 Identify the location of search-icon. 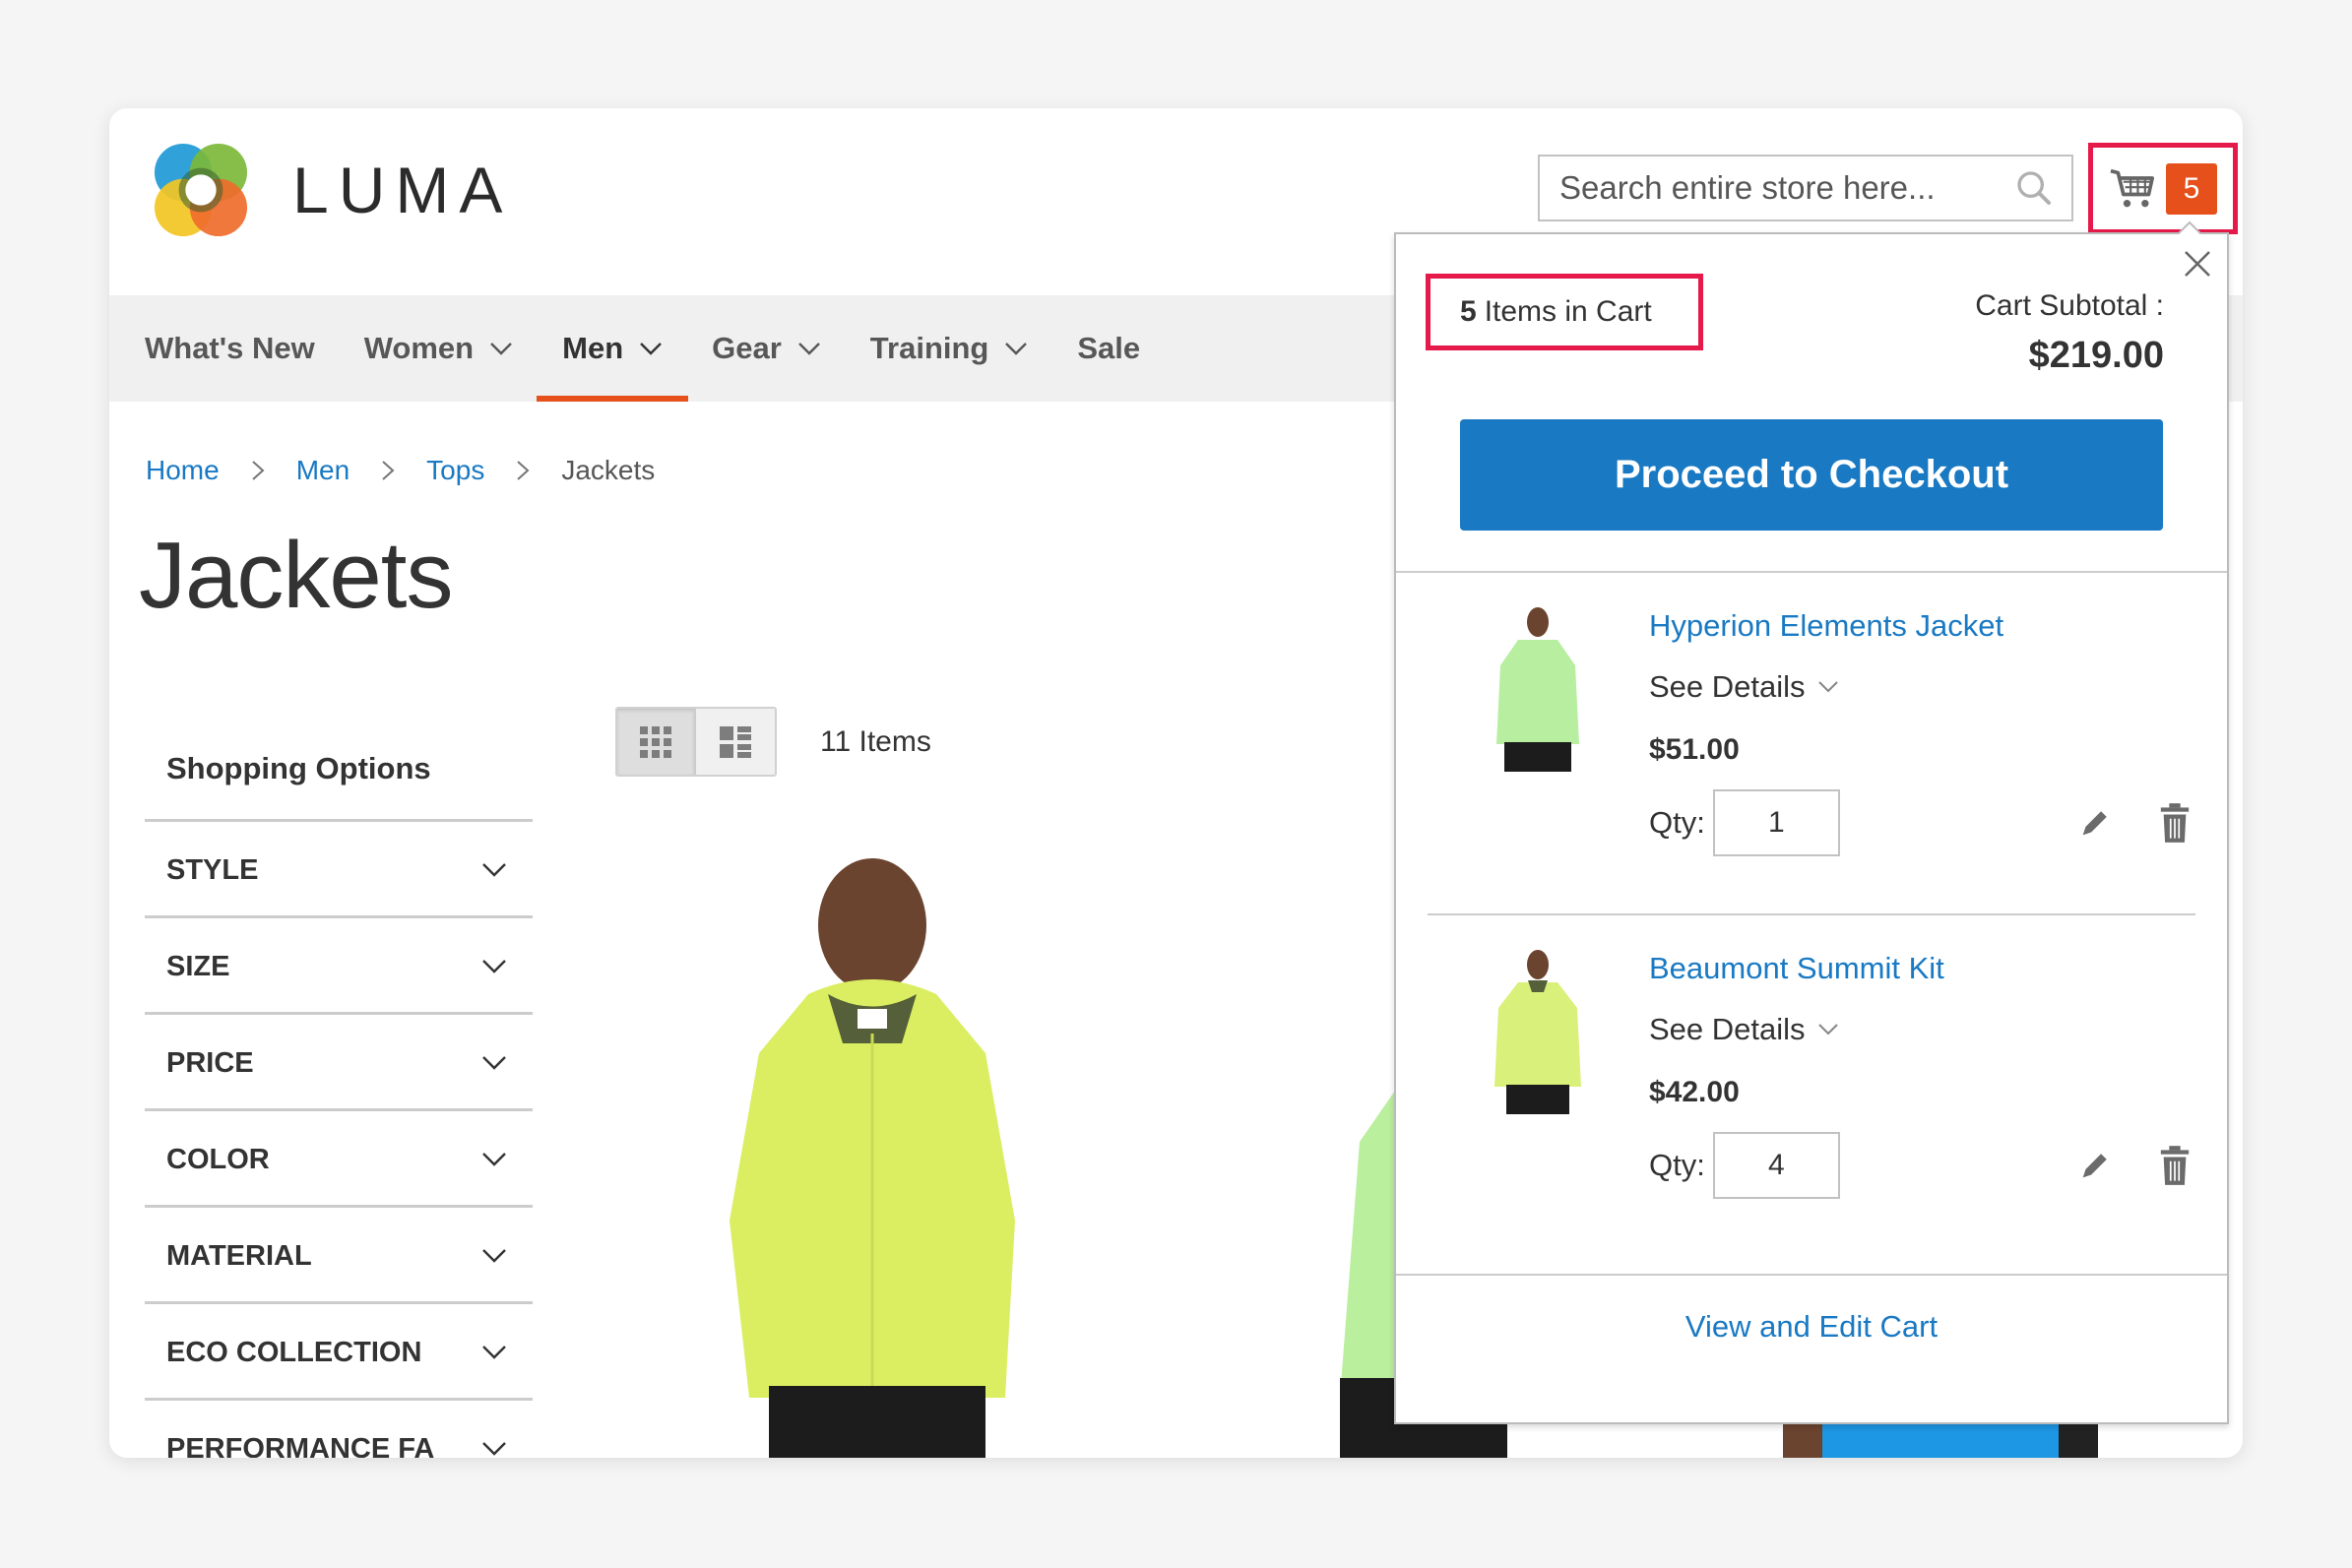
(2034, 188).